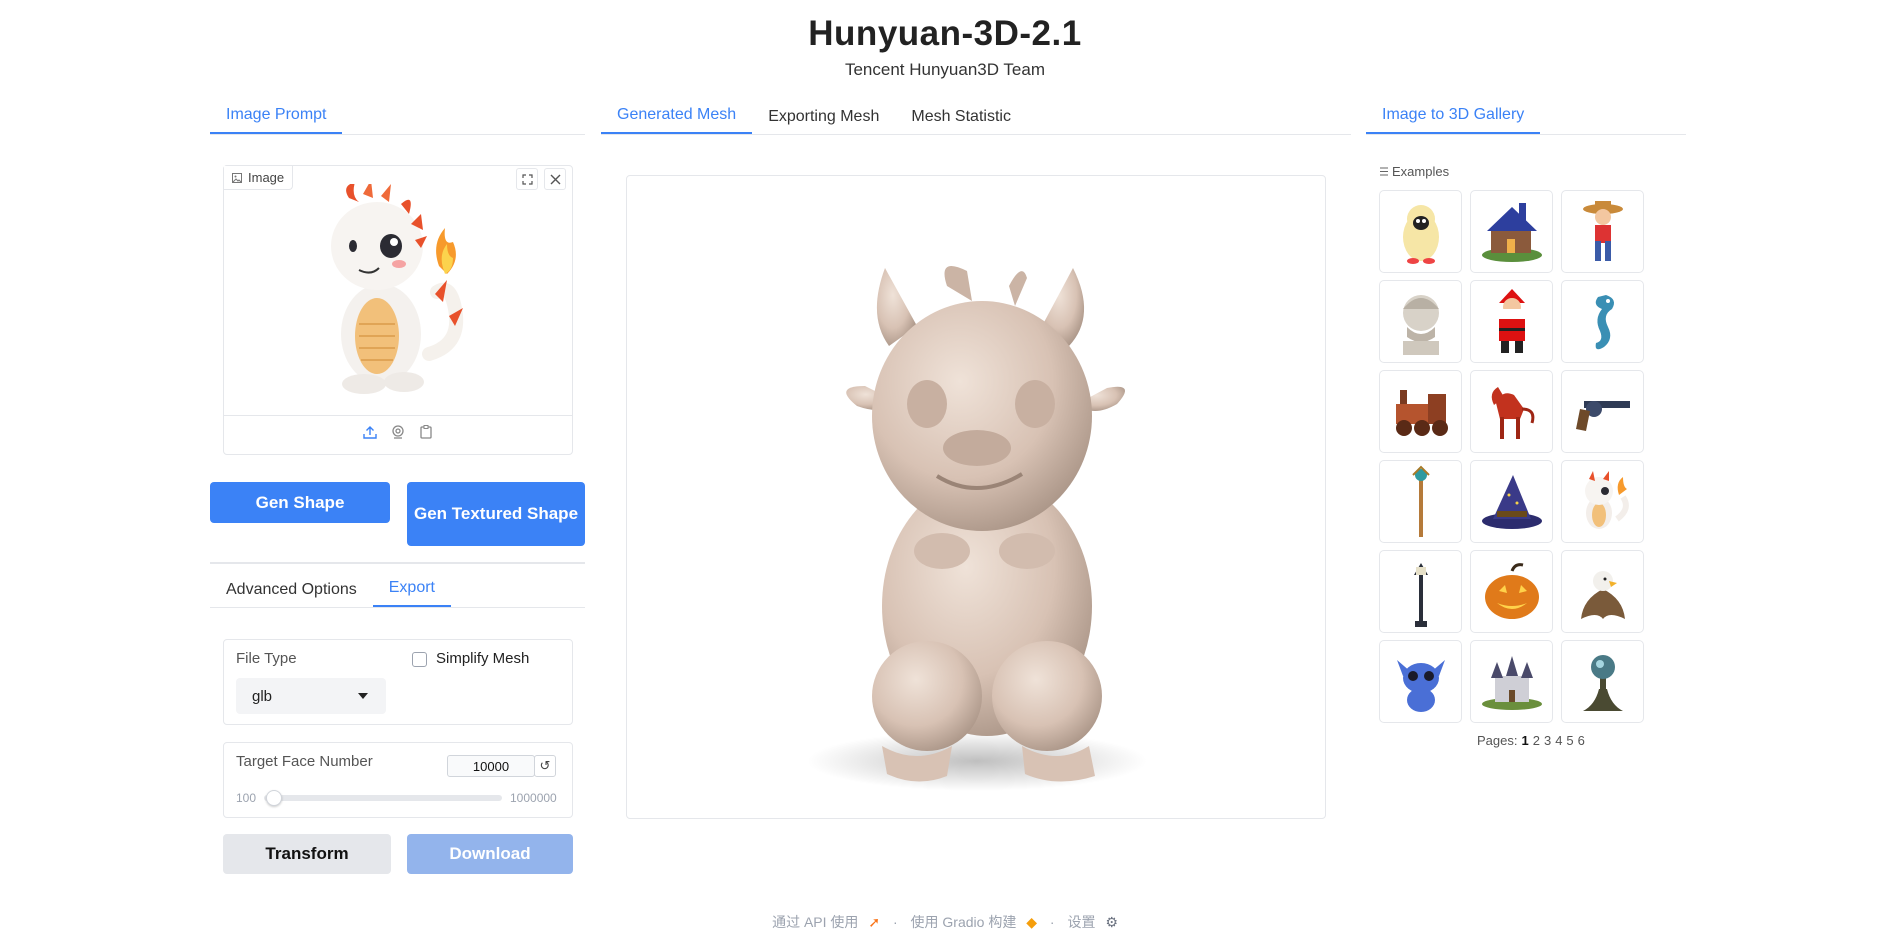  What do you see at coordinates (1511, 681) in the screenshot?
I see `example-castle` at bounding box center [1511, 681].